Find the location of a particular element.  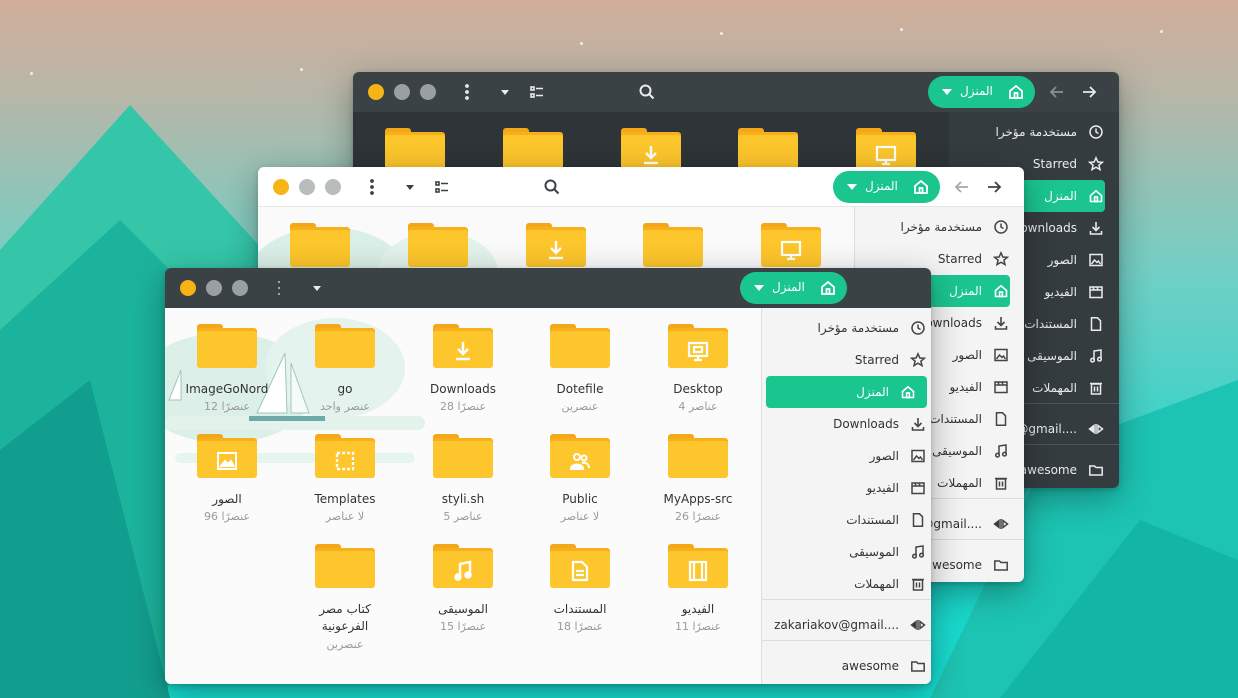

file-name: Templates is located at coordinates (345, 499).